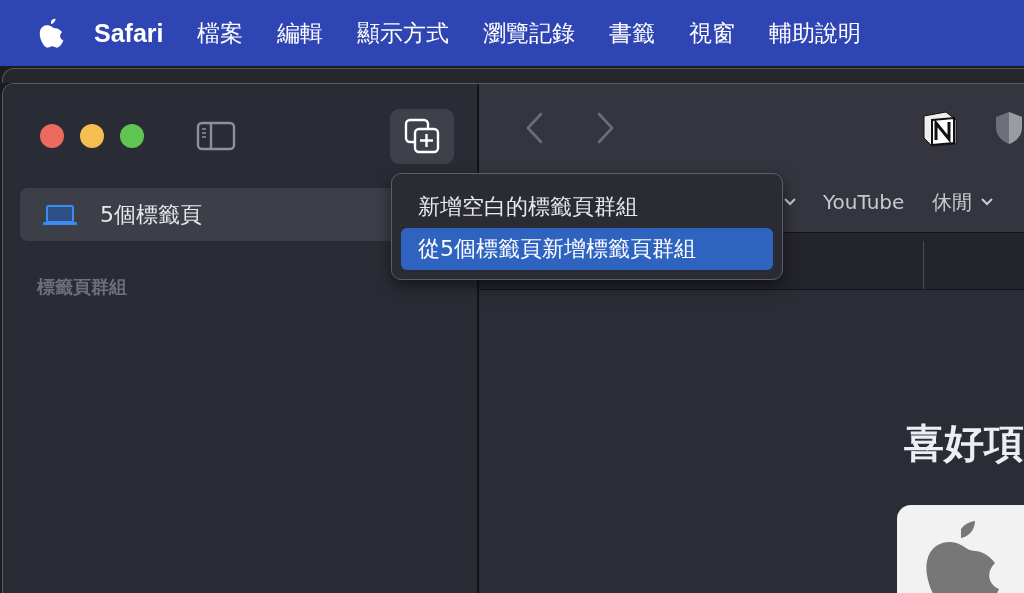 This screenshot has width=1024, height=593. Describe the element at coordinates (1009, 128) in the screenshot. I see `shield-icon` at that location.